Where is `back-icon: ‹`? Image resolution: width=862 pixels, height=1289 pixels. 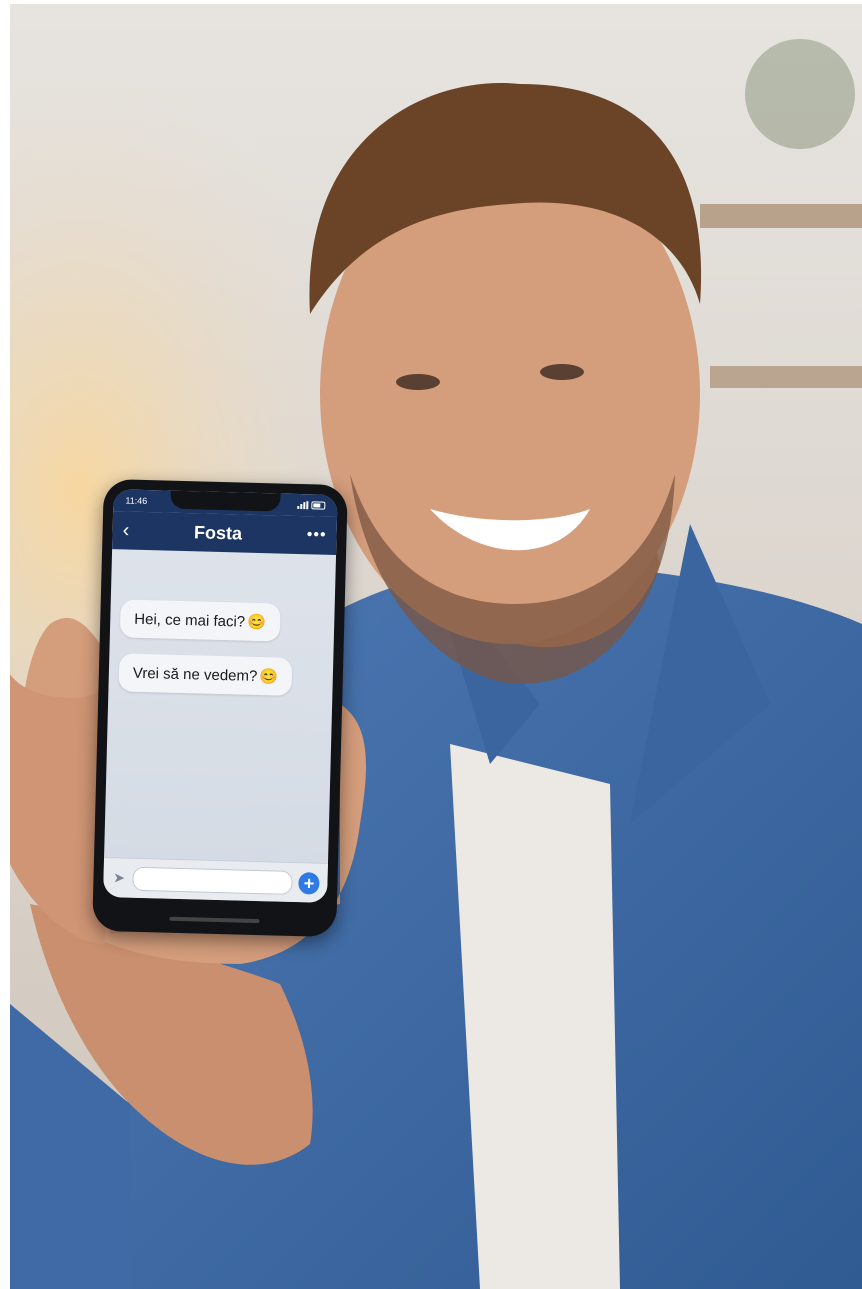 back-icon: ‹ is located at coordinates (125, 530).